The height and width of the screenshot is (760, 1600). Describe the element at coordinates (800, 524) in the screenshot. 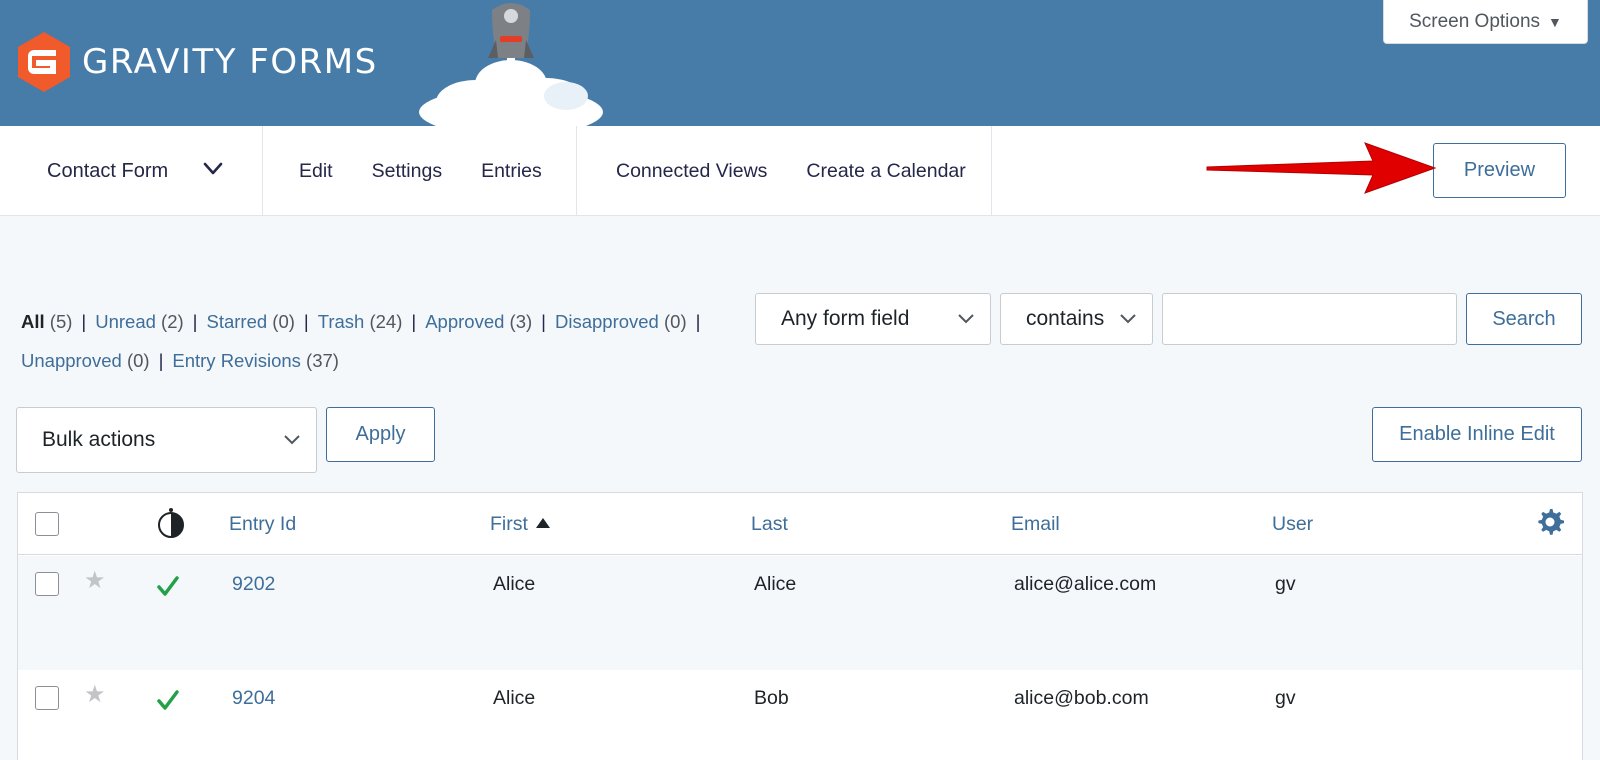

I see `table-header: Entry Id First Last Email User` at that location.